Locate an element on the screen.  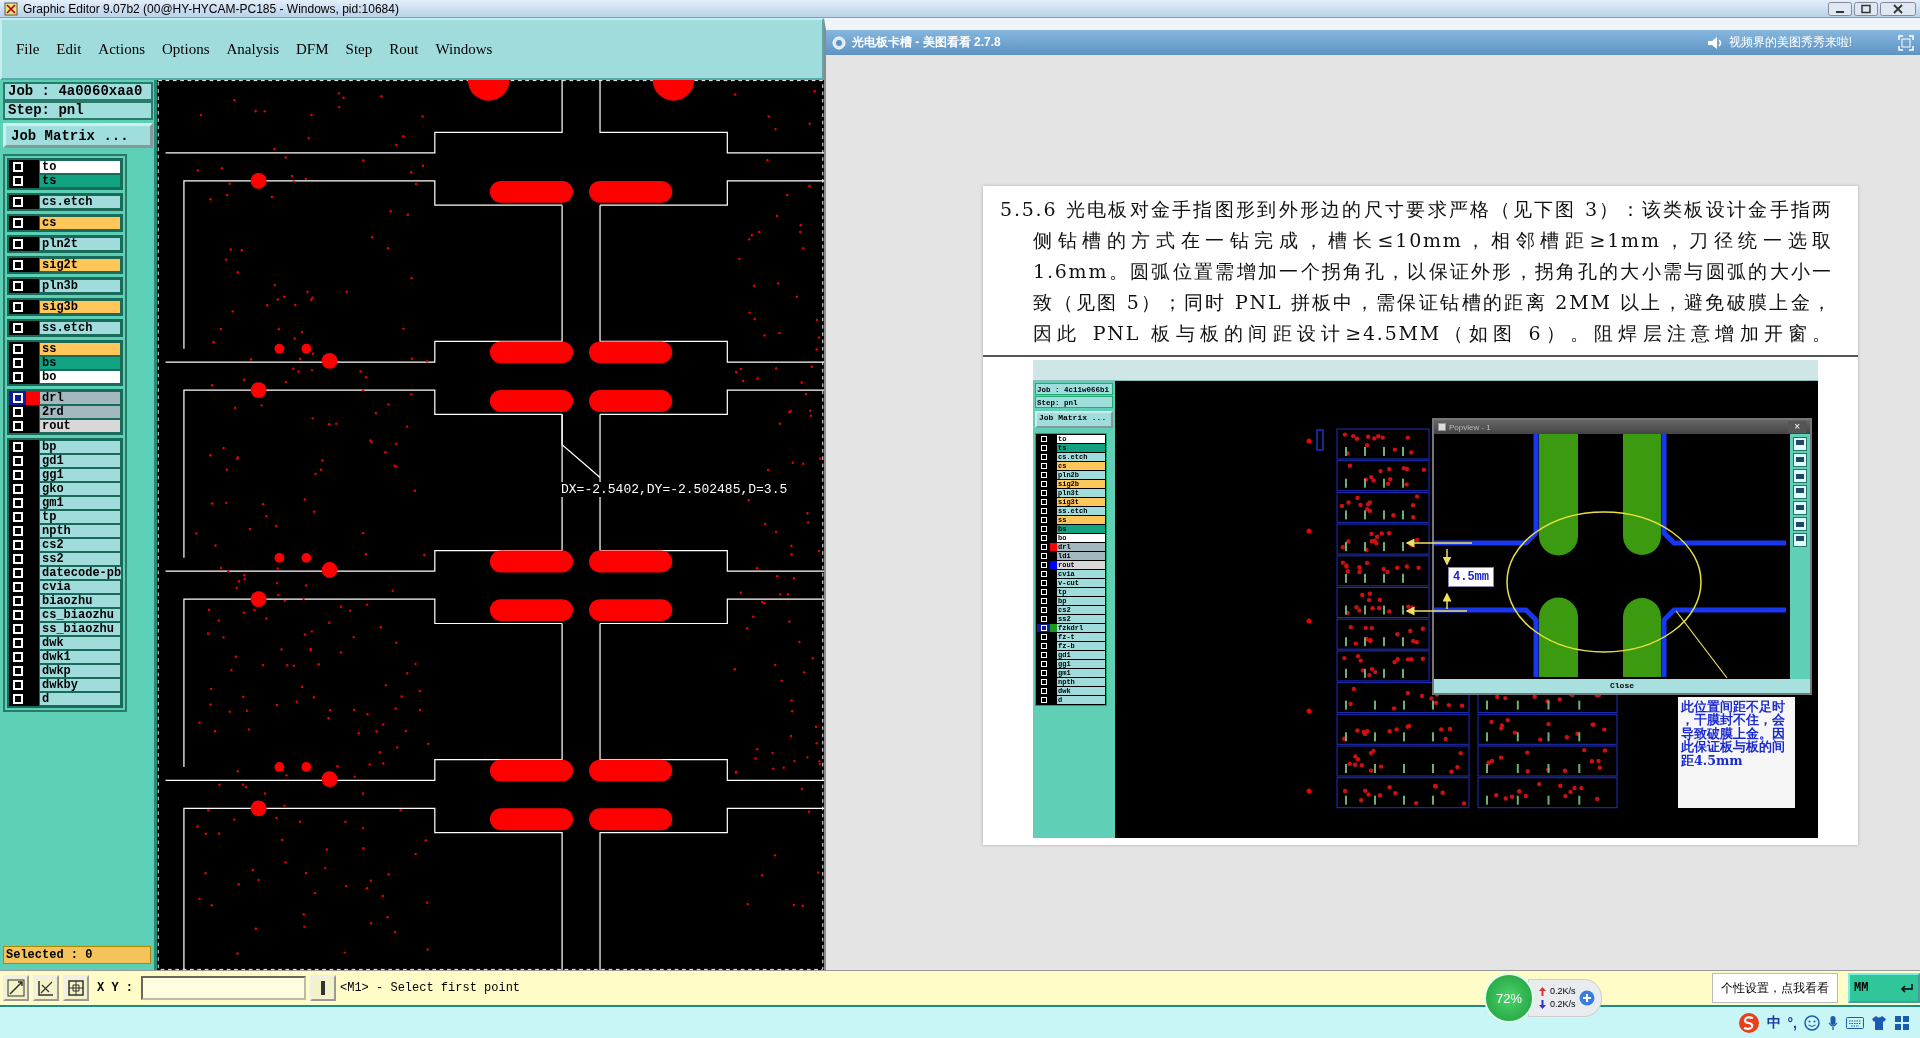
layer-label: ss.etch is located at coordinates (80, 328).